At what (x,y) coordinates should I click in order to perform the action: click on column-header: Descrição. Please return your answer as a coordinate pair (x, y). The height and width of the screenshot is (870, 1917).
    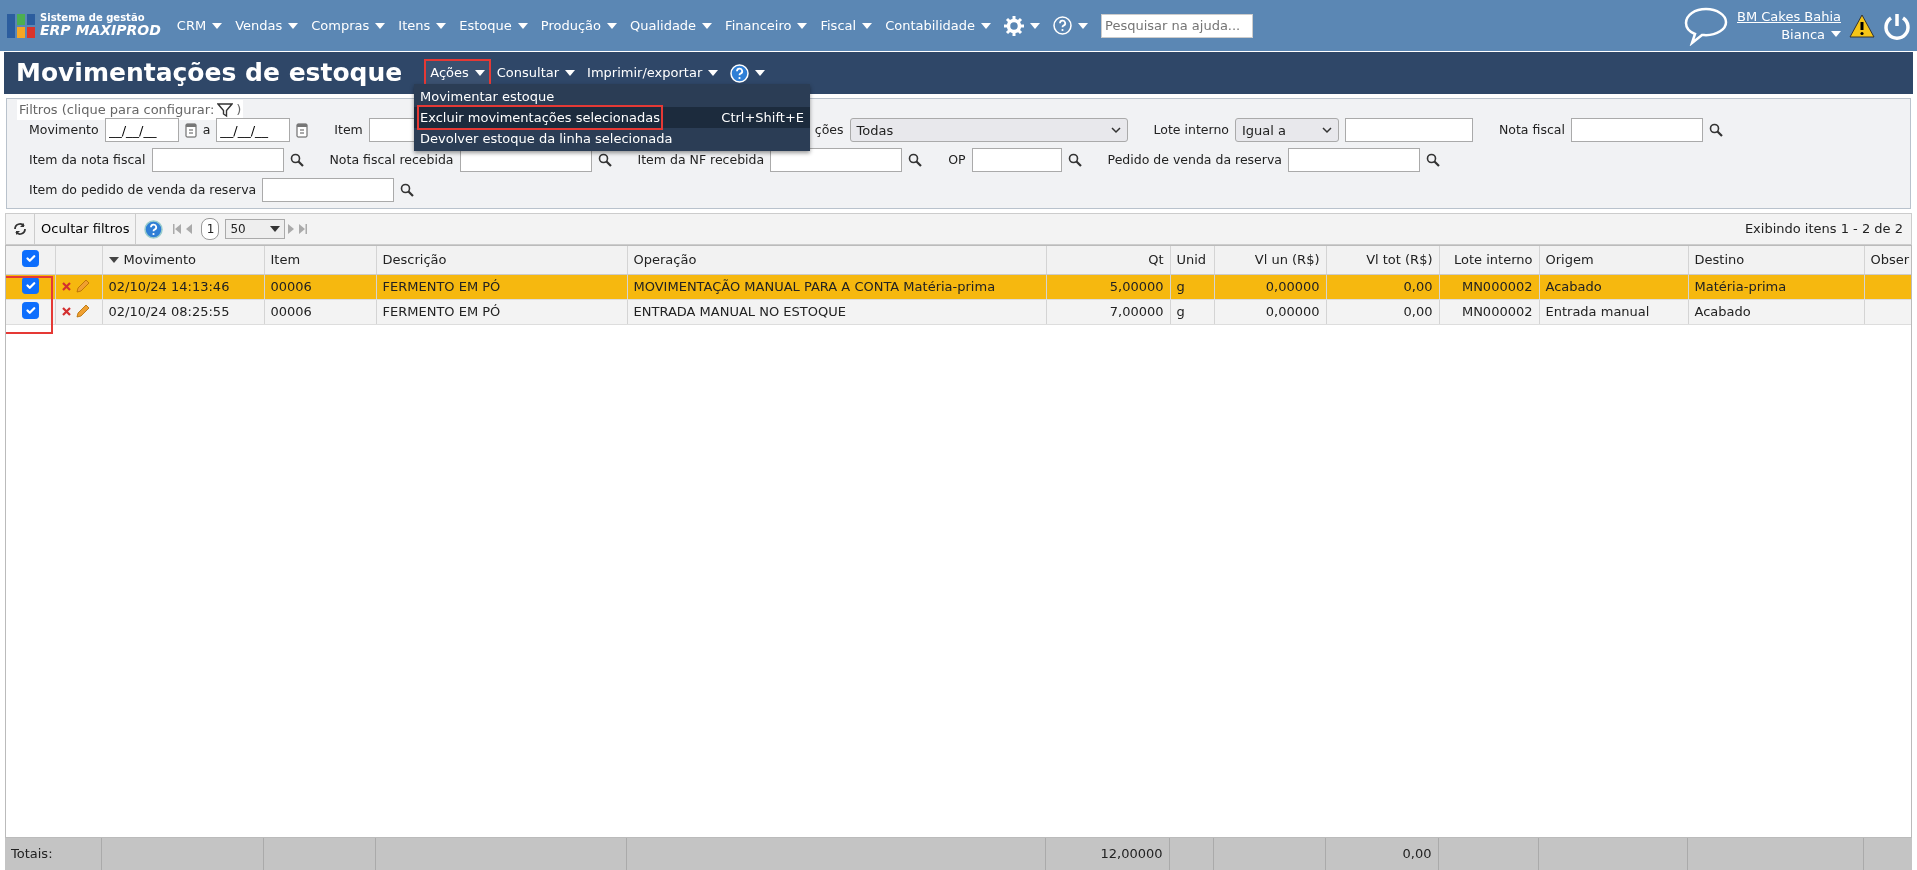
    Looking at the image, I should click on (501, 260).